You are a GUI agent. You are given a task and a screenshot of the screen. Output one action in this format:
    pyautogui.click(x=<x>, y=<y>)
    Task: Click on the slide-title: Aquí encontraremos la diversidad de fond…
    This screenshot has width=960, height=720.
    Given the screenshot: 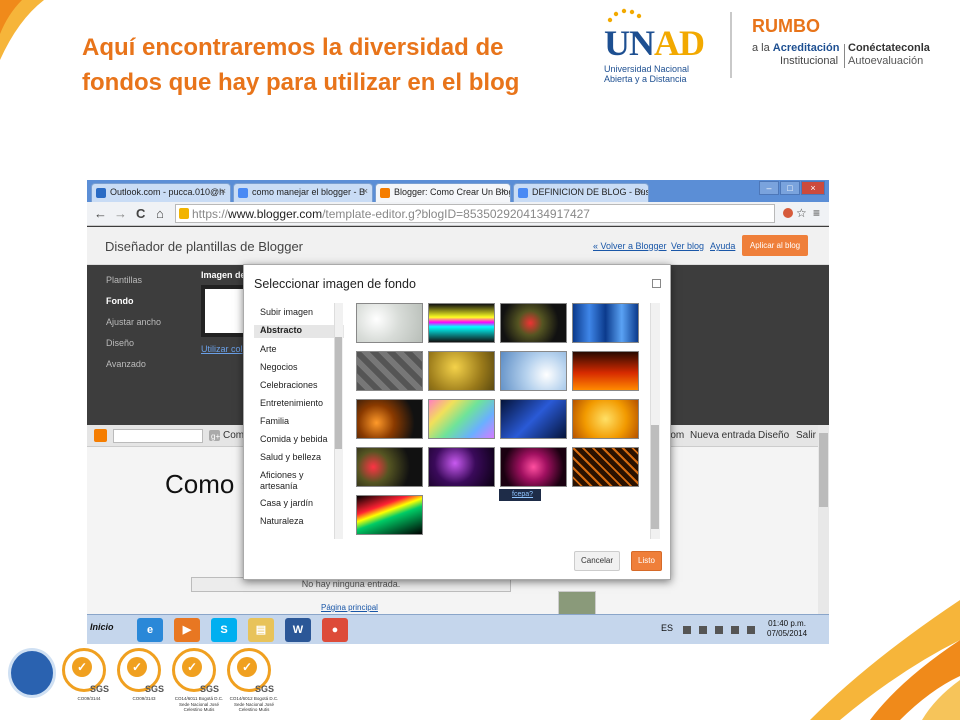 What is the action you would take?
    pyautogui.click(x=301, y=65)
    